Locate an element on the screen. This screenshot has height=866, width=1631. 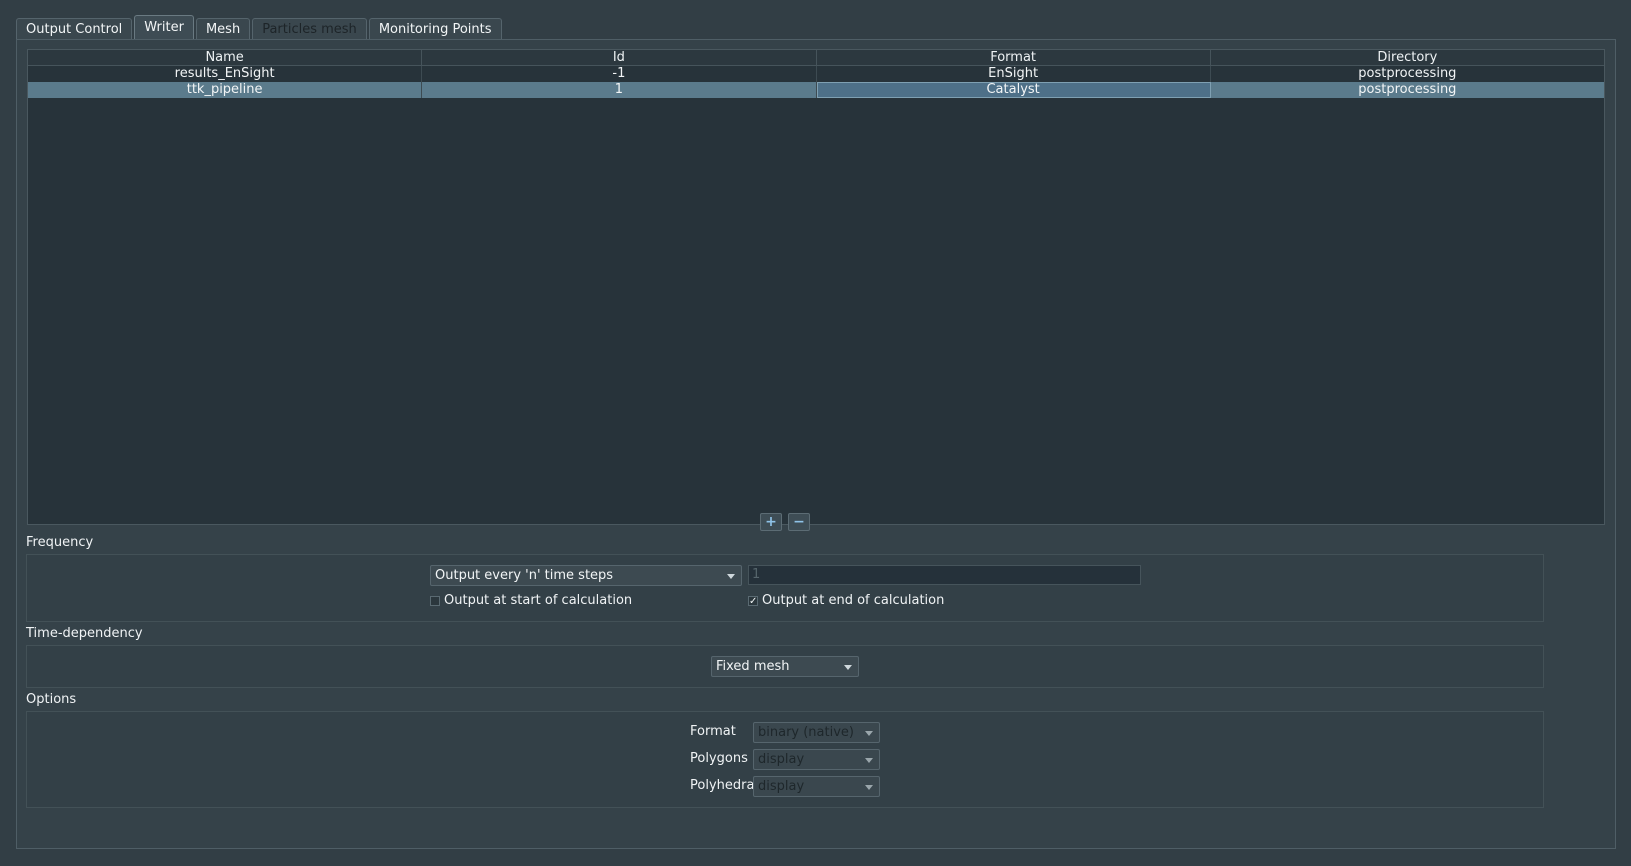
frequency-mode-select: Output every 'n' time steps is located at coordinates (586, 575).